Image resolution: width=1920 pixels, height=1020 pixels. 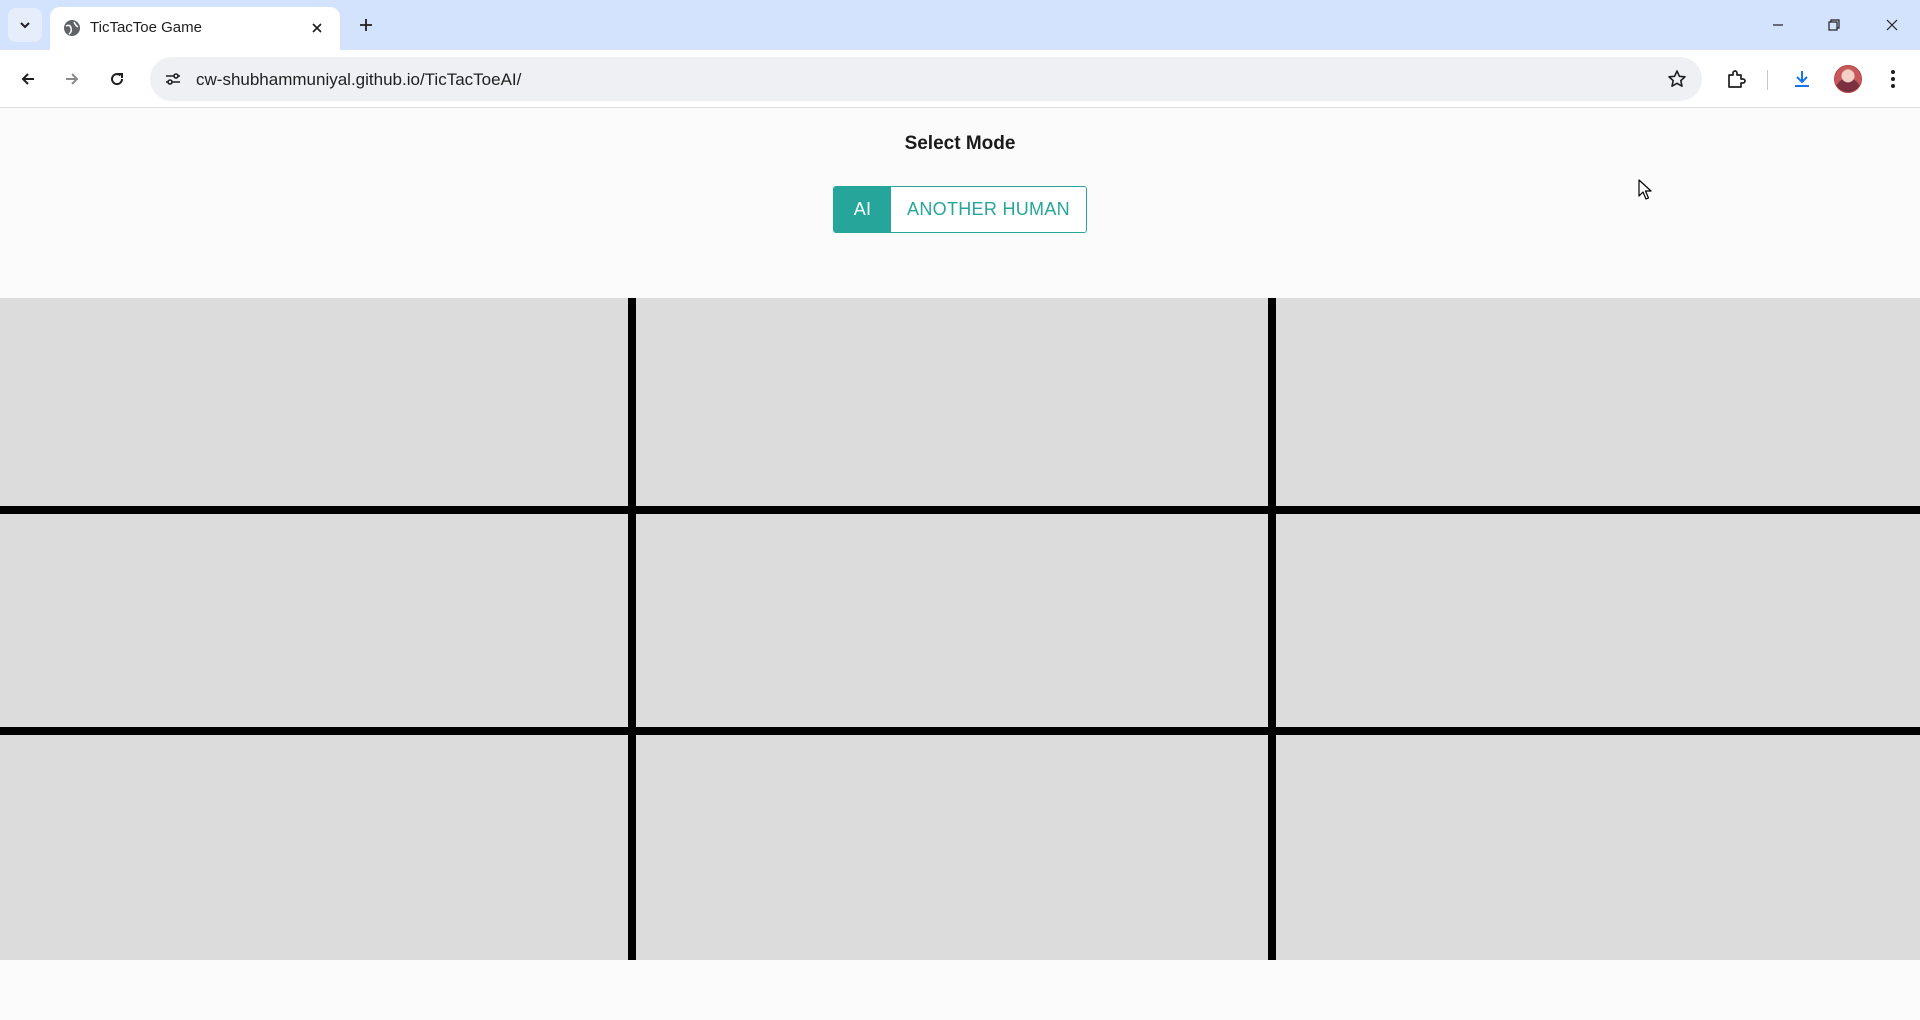 I want to click on profile-avatar, so click(x=1848, y=79).